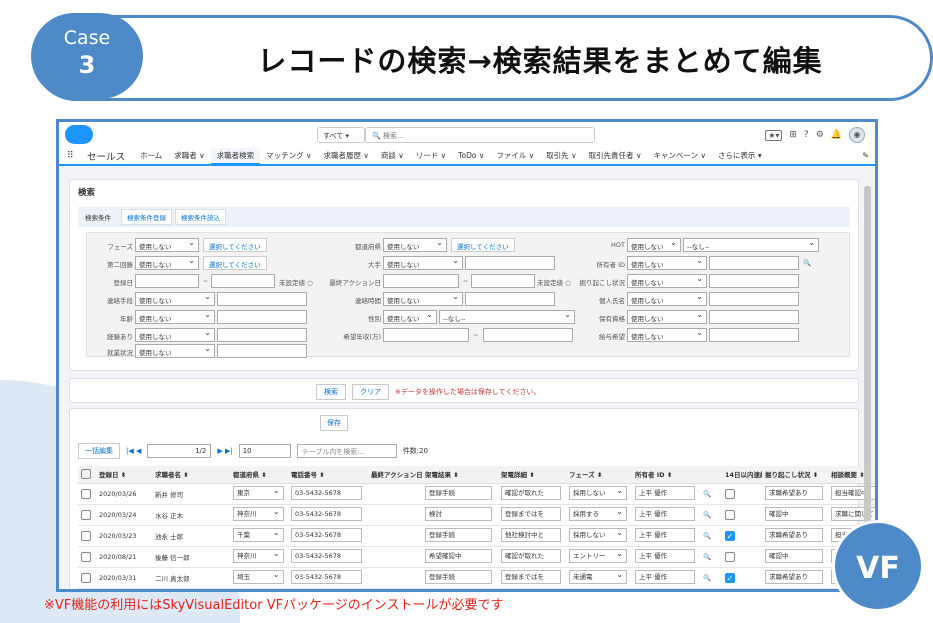 The image size is (933, 623). What do you see at coordinates (191, 557) in the screenshot?
I see `cell-candidate-name: 後藤 信一郎` at bounding box center [191, 557].